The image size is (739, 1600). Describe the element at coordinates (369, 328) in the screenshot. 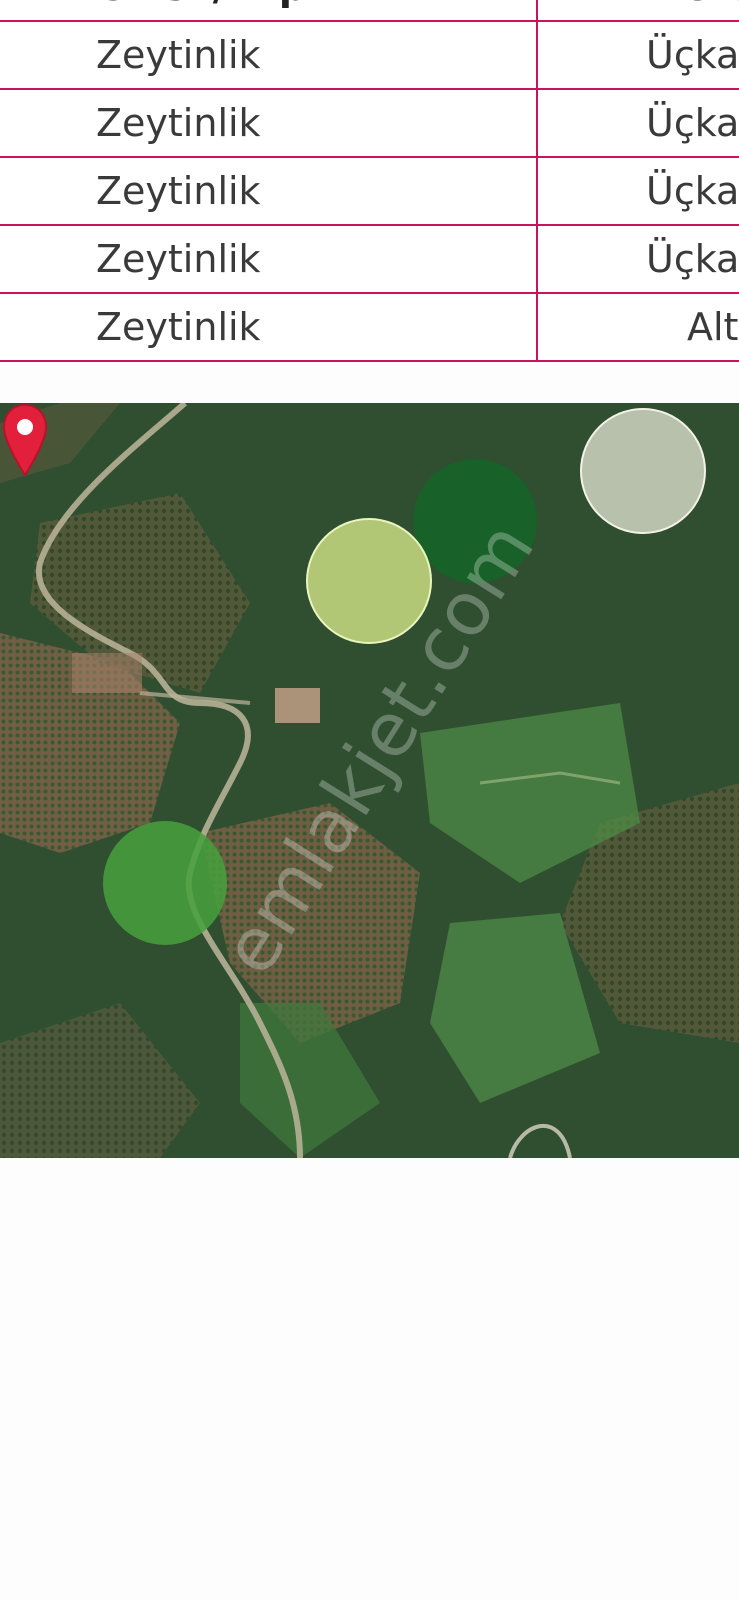

I see `table-row: Zeytinlik Alt` at that location.